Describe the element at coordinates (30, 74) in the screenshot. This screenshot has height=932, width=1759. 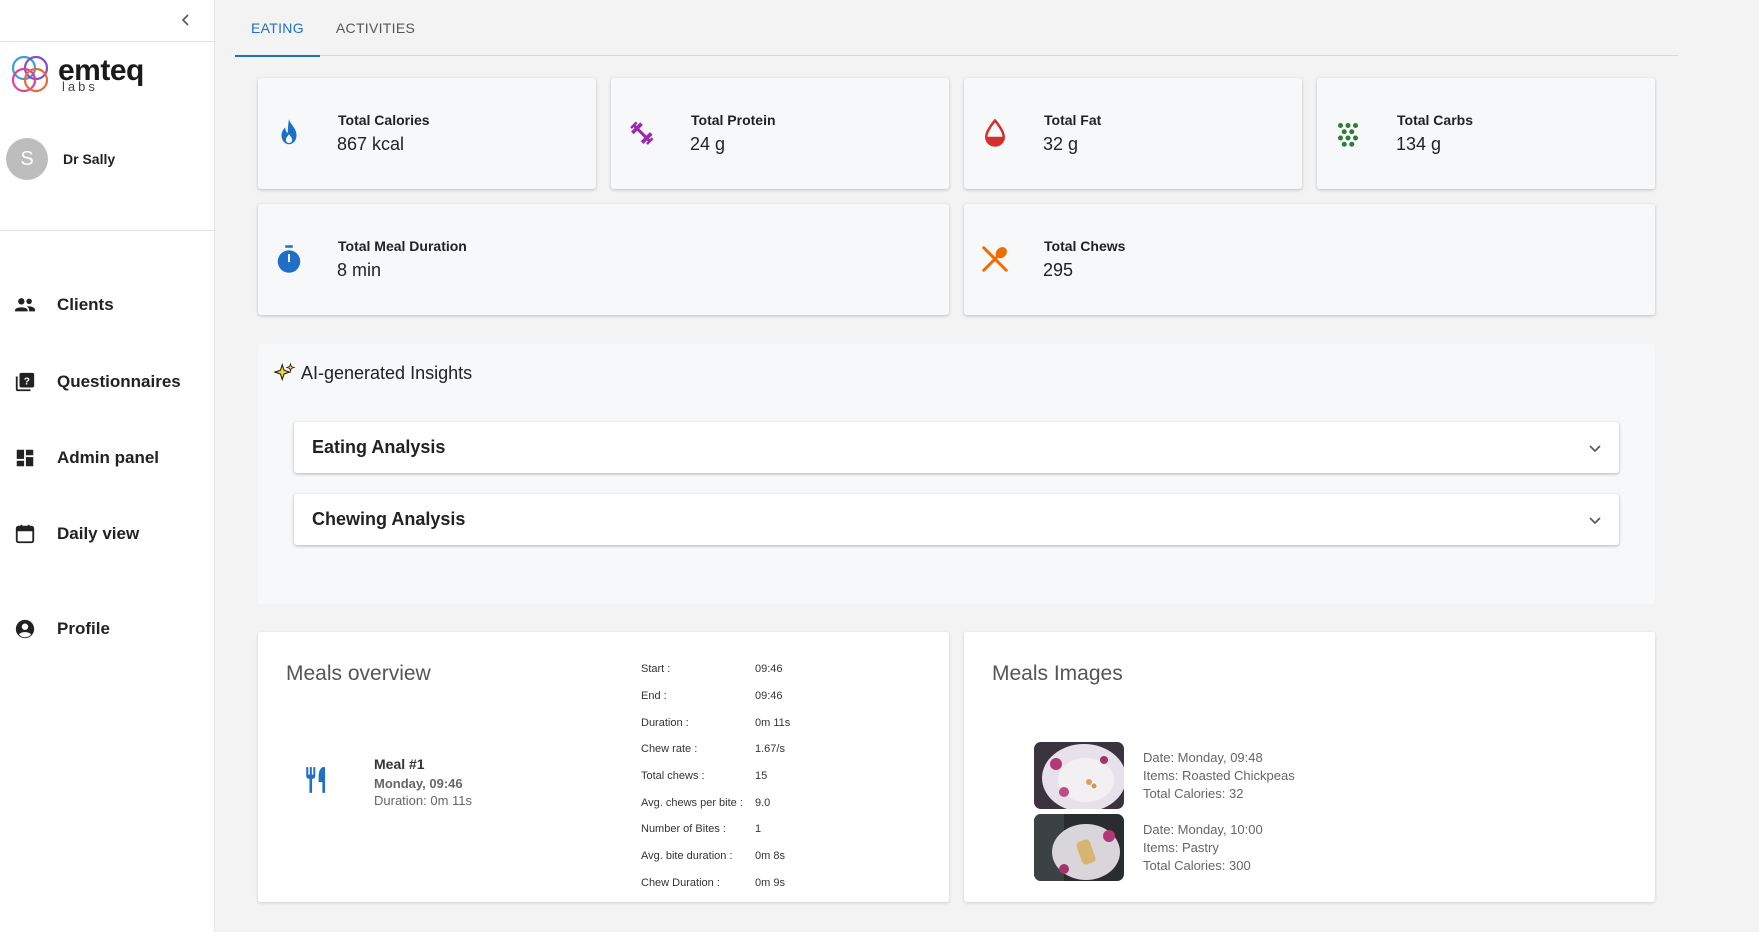
I see `emteq-logo-icon` at that location.